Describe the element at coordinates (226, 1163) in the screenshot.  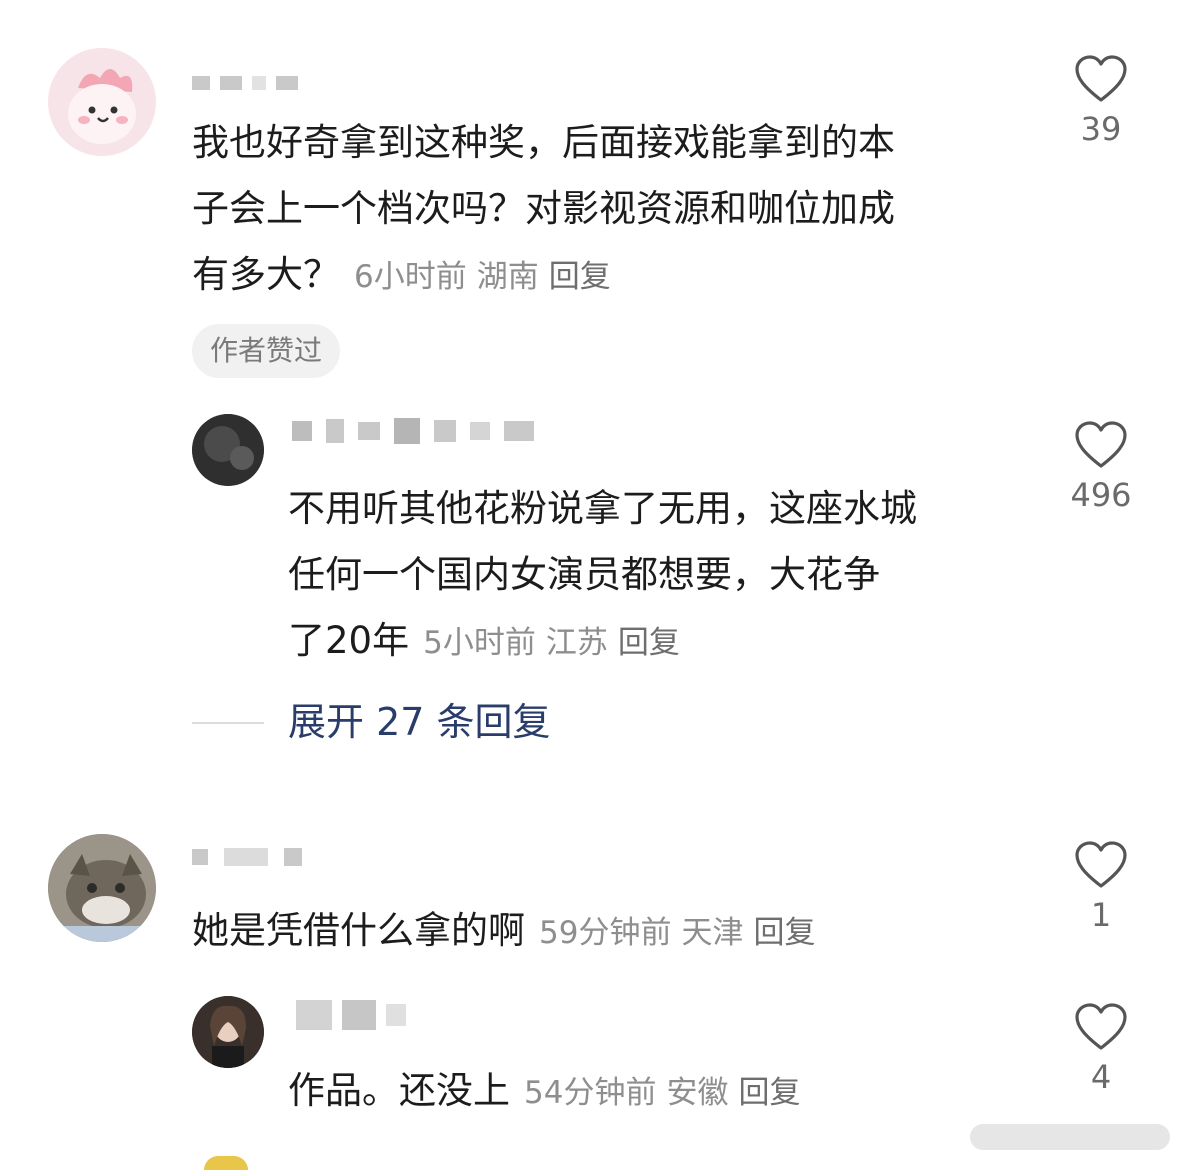
I see `next-avatar-peek` at that location.